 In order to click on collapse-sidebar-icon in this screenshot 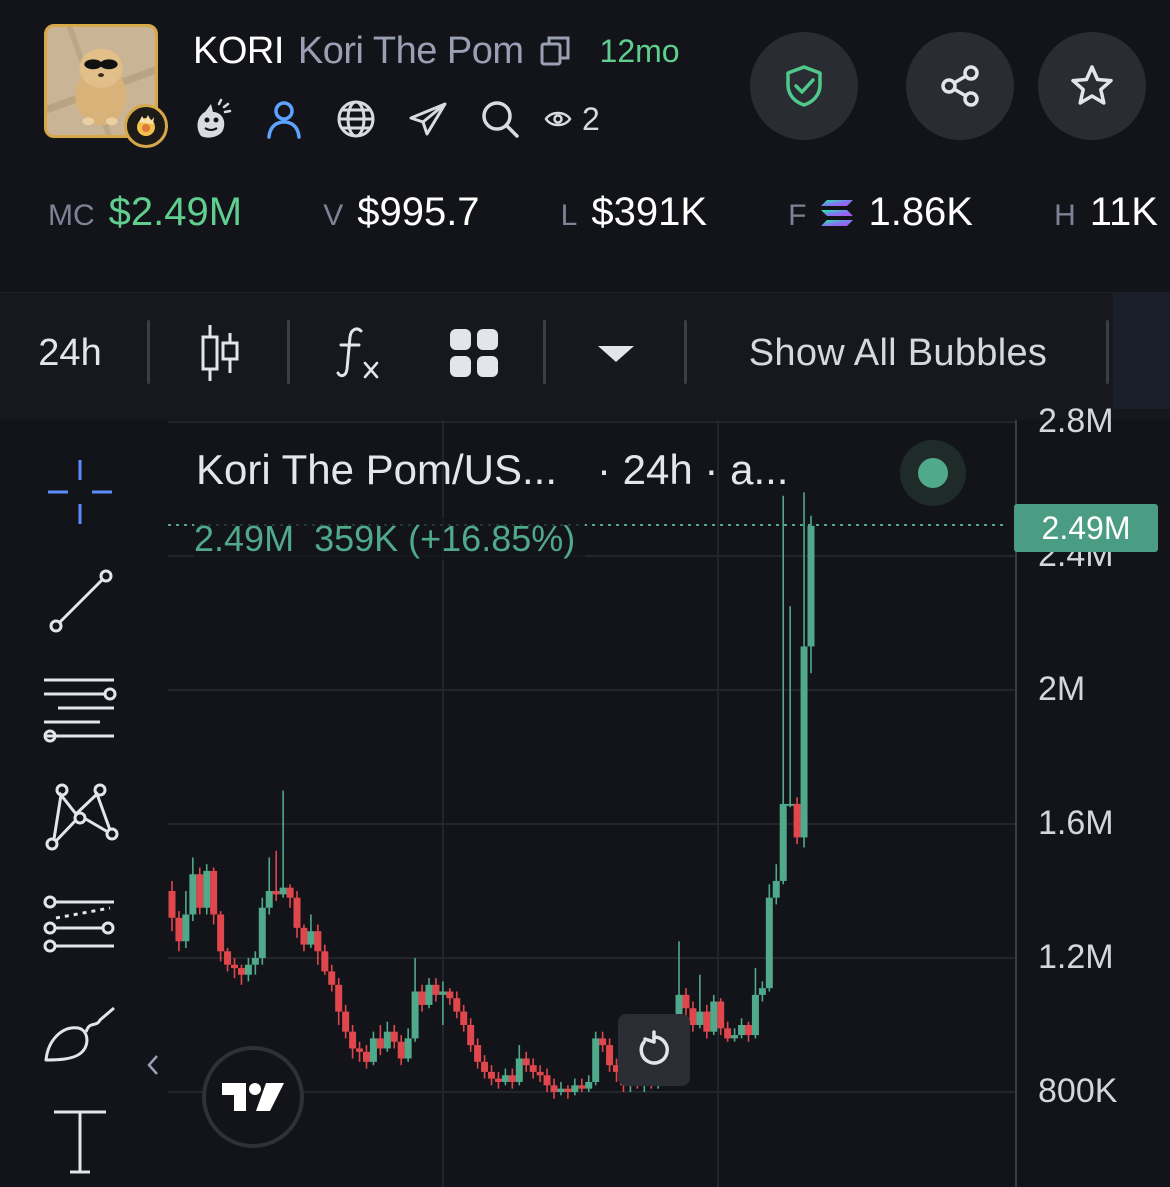, I will do `click(153, 1065)`.